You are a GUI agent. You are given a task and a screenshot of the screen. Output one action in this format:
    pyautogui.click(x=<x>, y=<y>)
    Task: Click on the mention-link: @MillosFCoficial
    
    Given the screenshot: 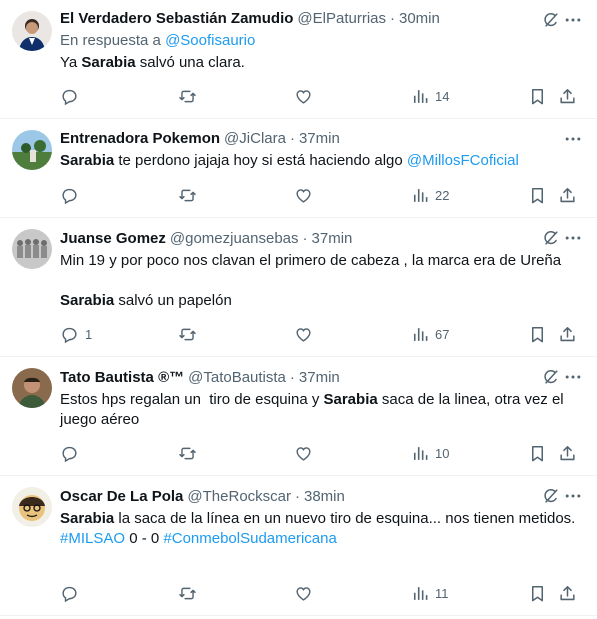 What is the action you would take?
    pyautogui.click(x=463, y=160)
    